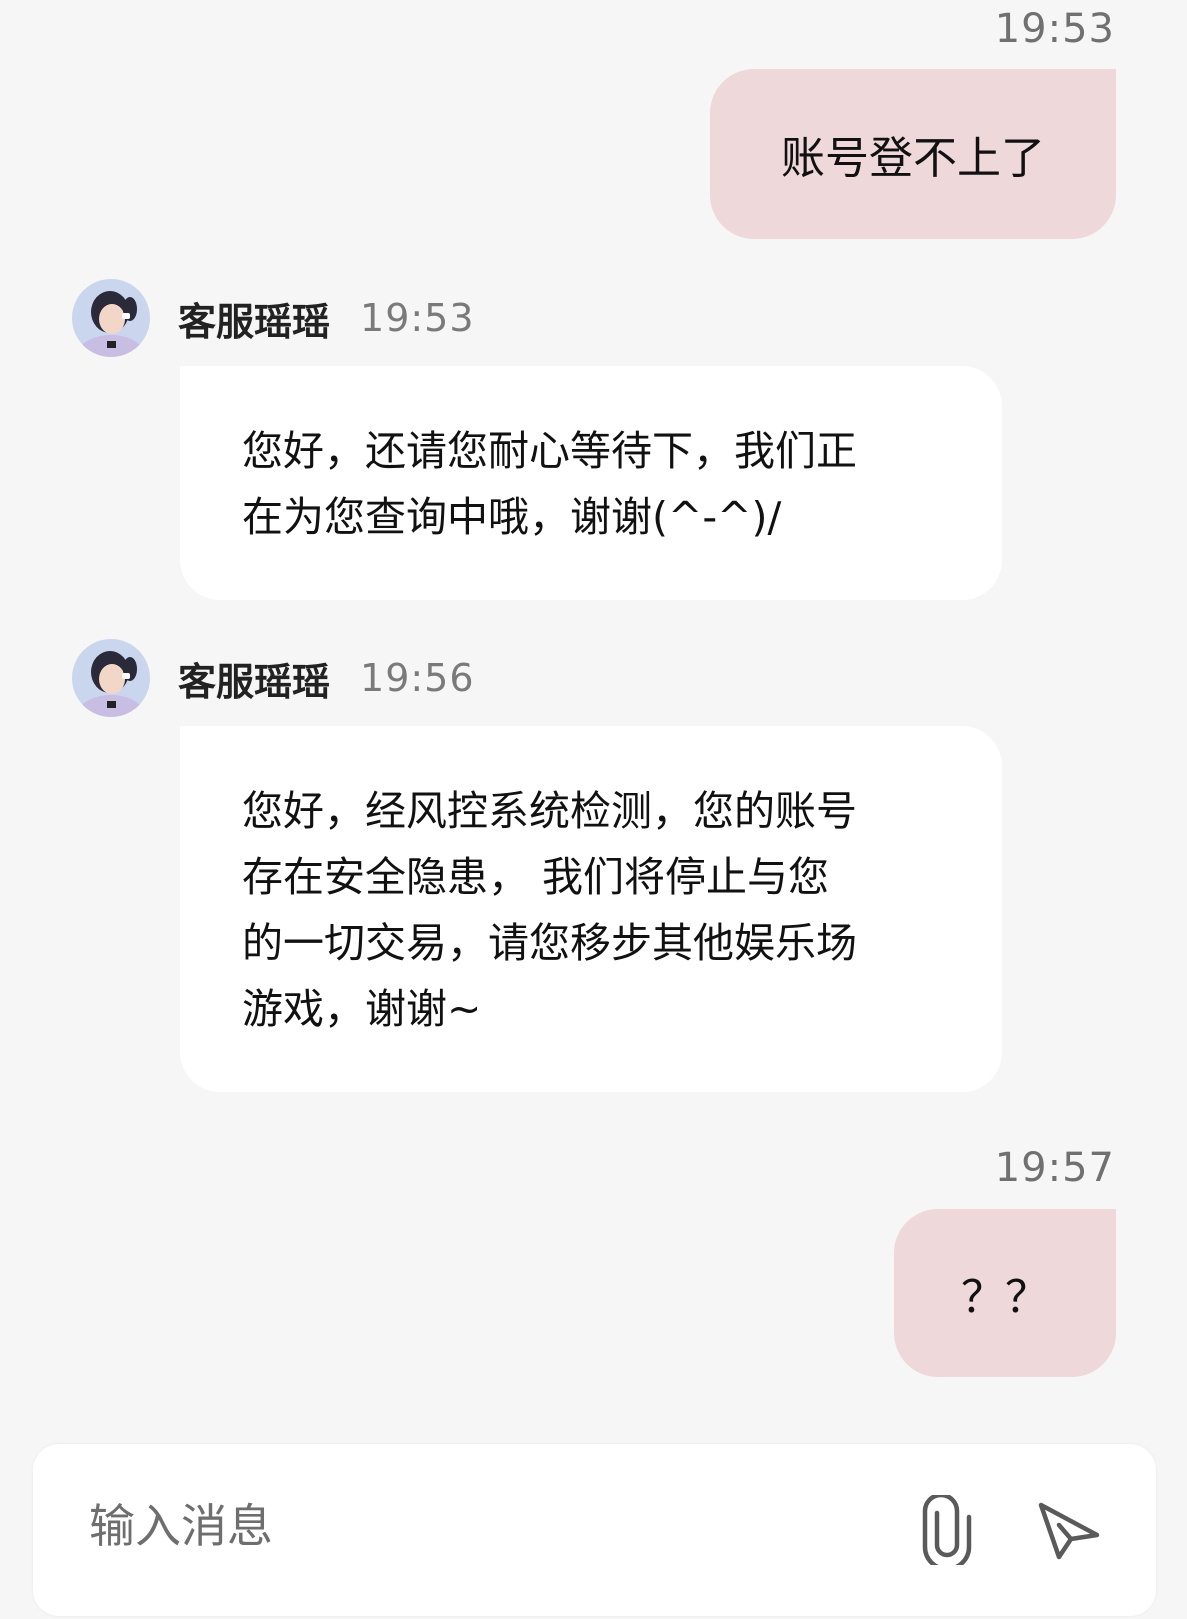 Image resolution: width=1187 pixels, height=1619 pixels. What do you see at coordinates (1069, 1530) in the screenshot?
I see `send-icon` at bounding box center [1069, 1530].